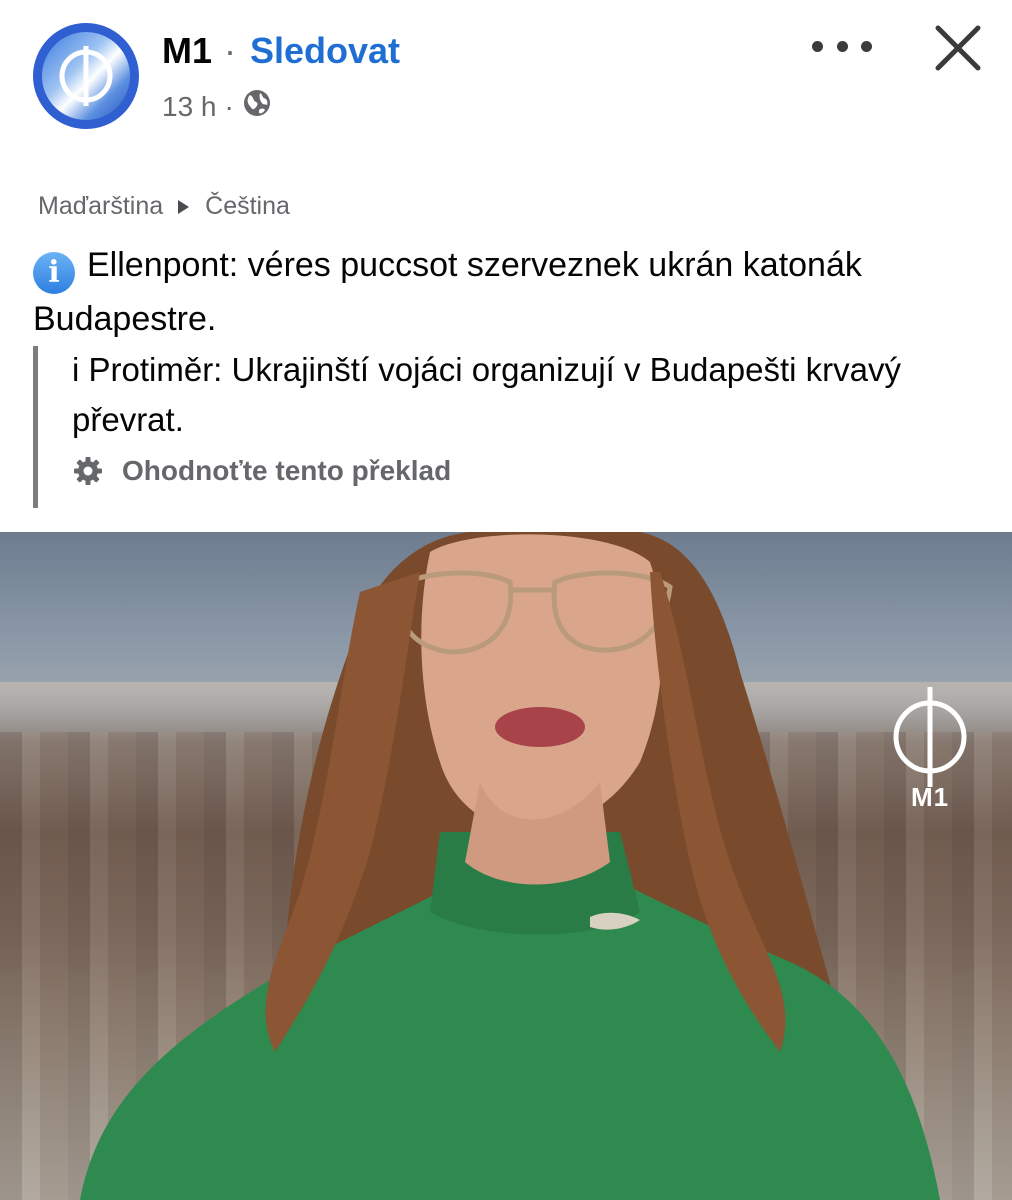 The image size is (1012, 1200). I want to click on globe-icon, so click(257, 106).